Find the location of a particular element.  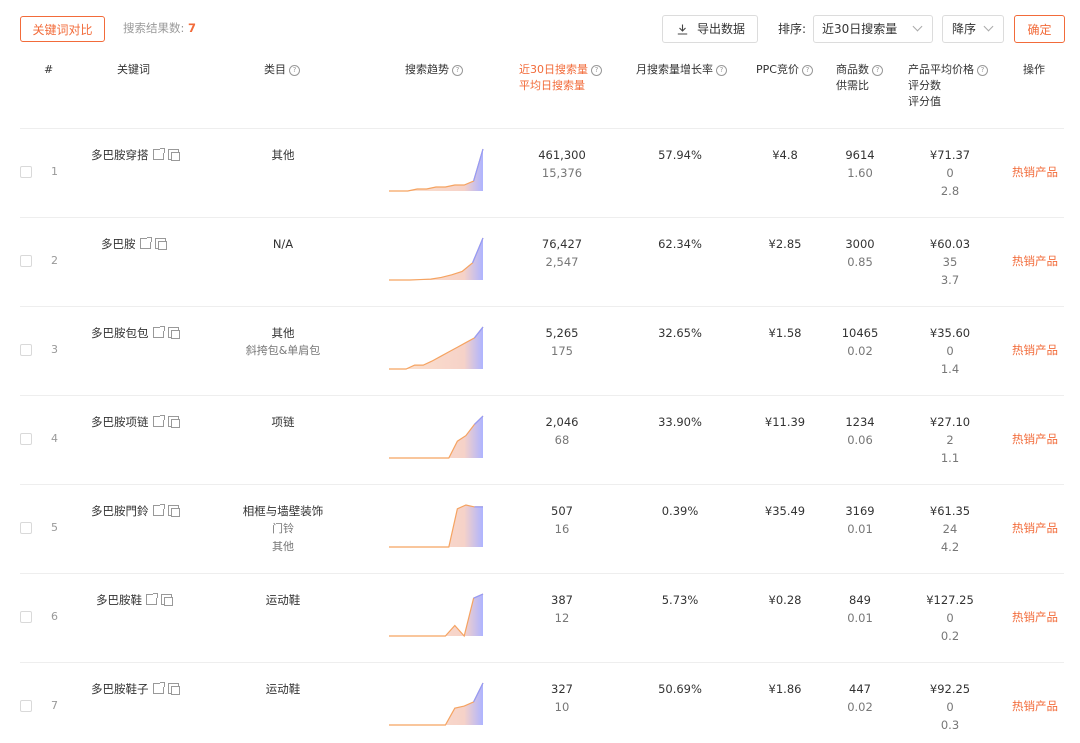

keyword-text: 多巴胺門鈴 is located at coordinates (120, 511).